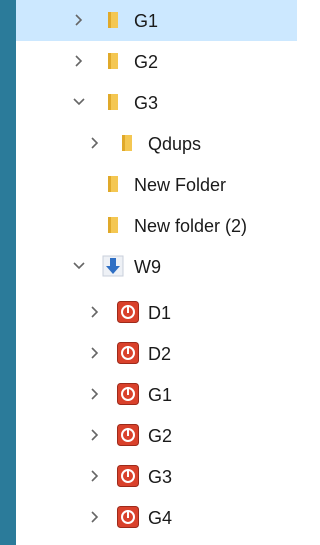 The height and width of the screenshot is (545, 320). I want to click on tree-item-label: D2, so click(160, 354).